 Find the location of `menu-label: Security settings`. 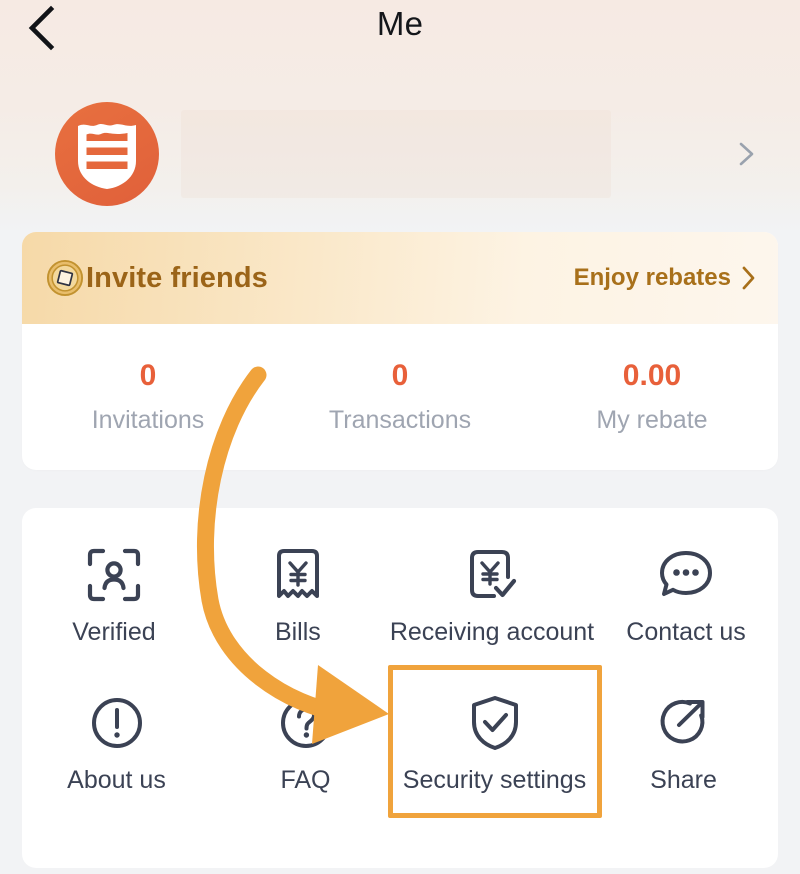

menu-label: Security settings is located at coordinates (494, 780).